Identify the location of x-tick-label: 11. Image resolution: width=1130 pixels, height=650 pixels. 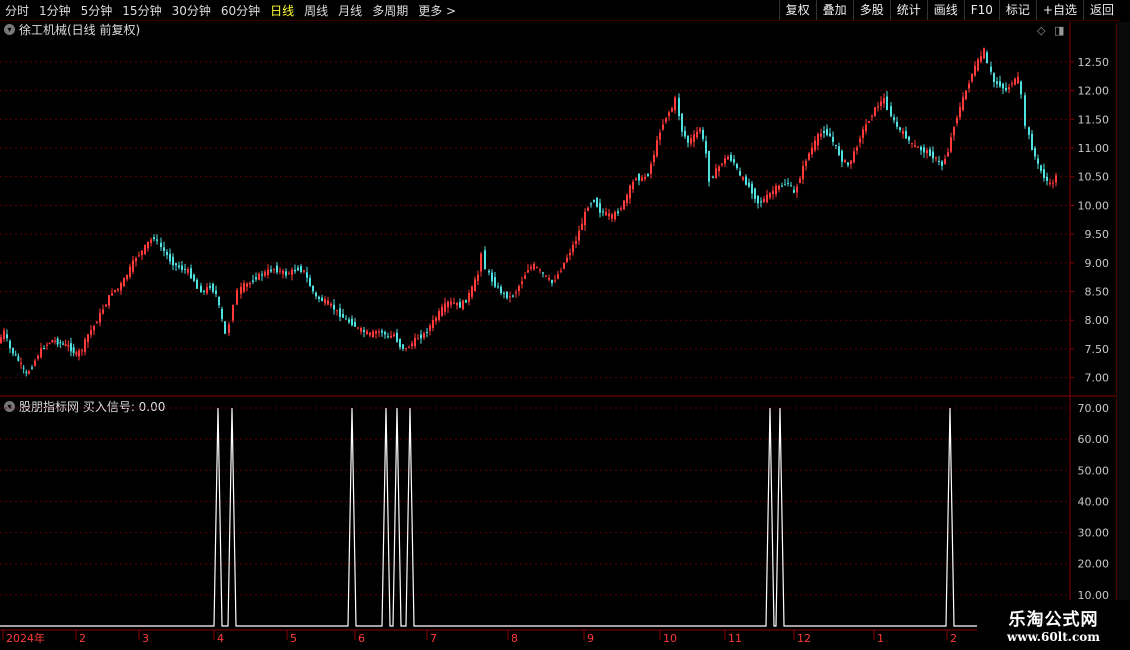
(735, 638).